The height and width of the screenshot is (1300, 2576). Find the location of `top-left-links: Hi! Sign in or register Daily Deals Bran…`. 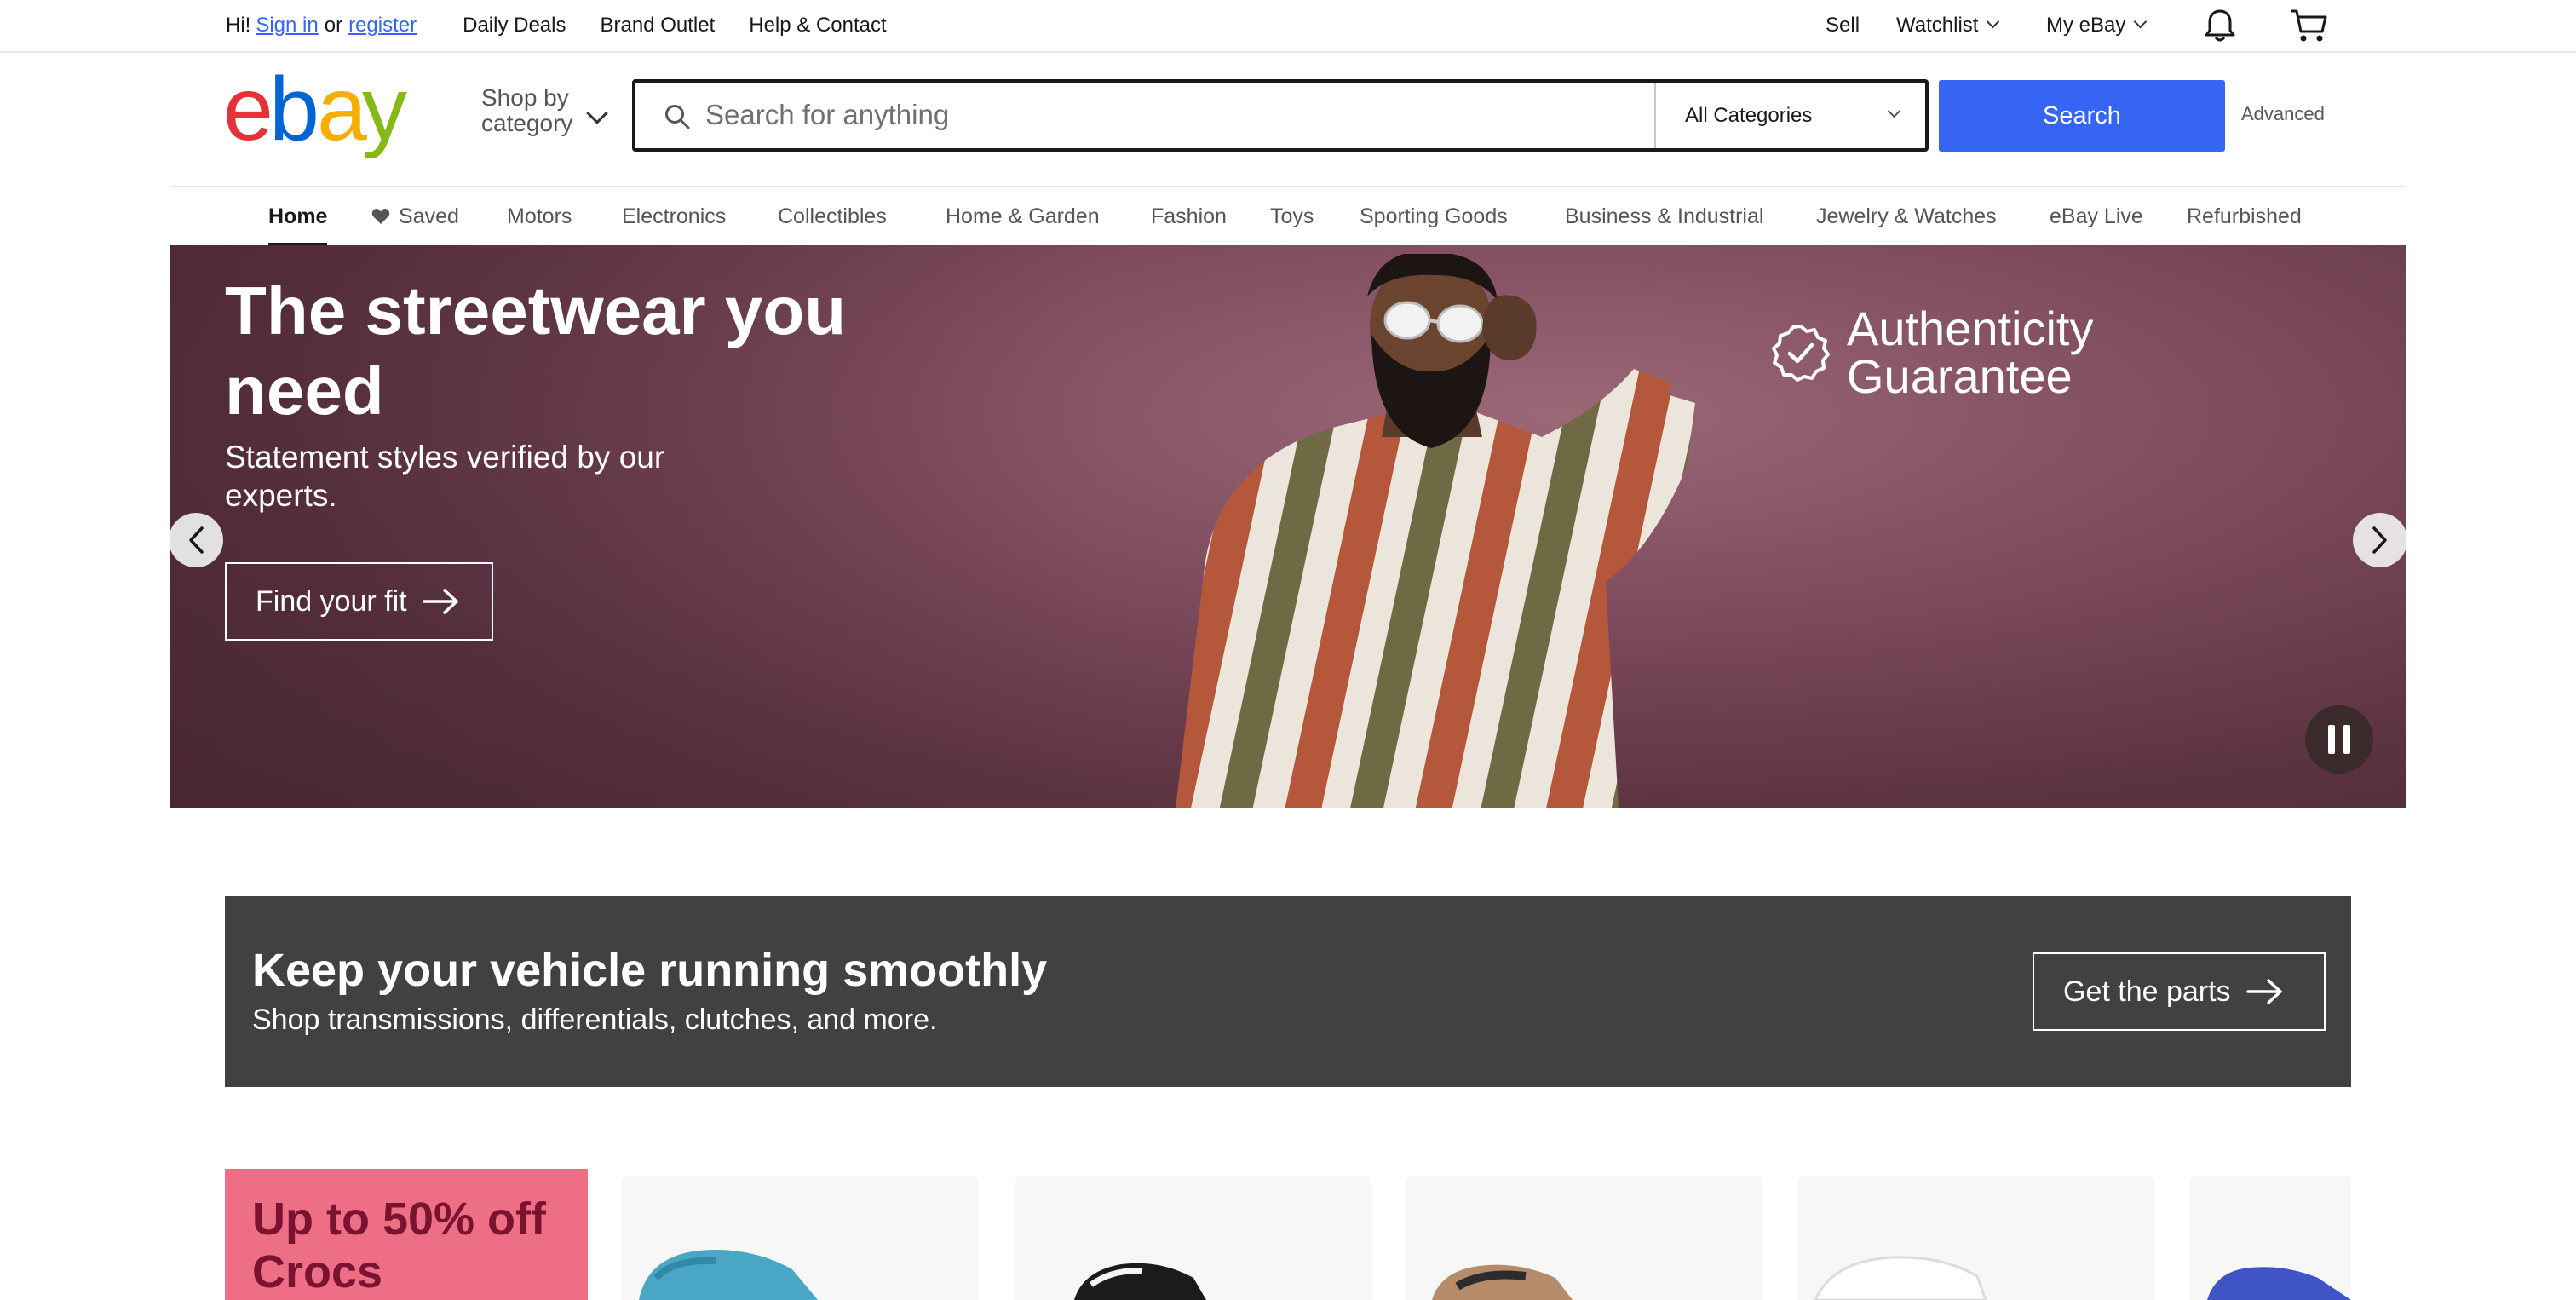

top-left-links: Hi! Sign in or register Daily Deals Bran… is located at coordinates (557, 25).